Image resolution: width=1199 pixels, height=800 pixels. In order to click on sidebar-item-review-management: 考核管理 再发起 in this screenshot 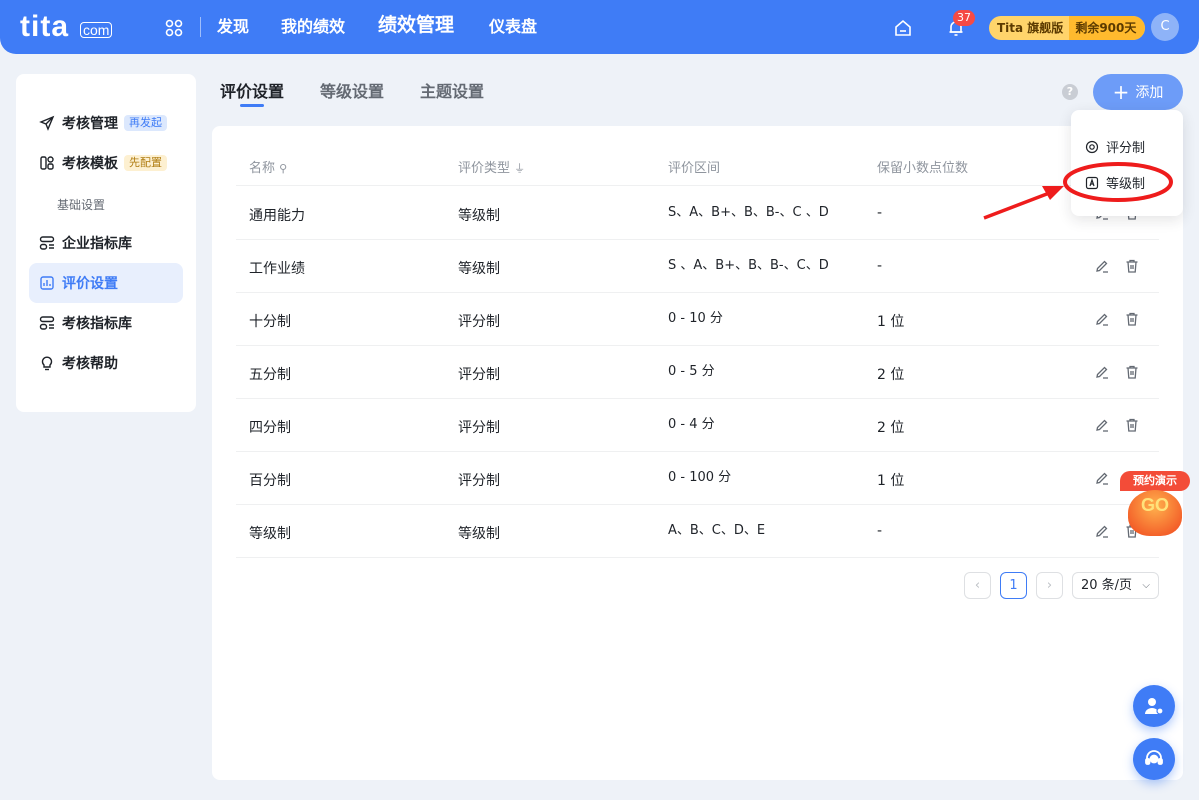, I will do `click(106, 123)`.